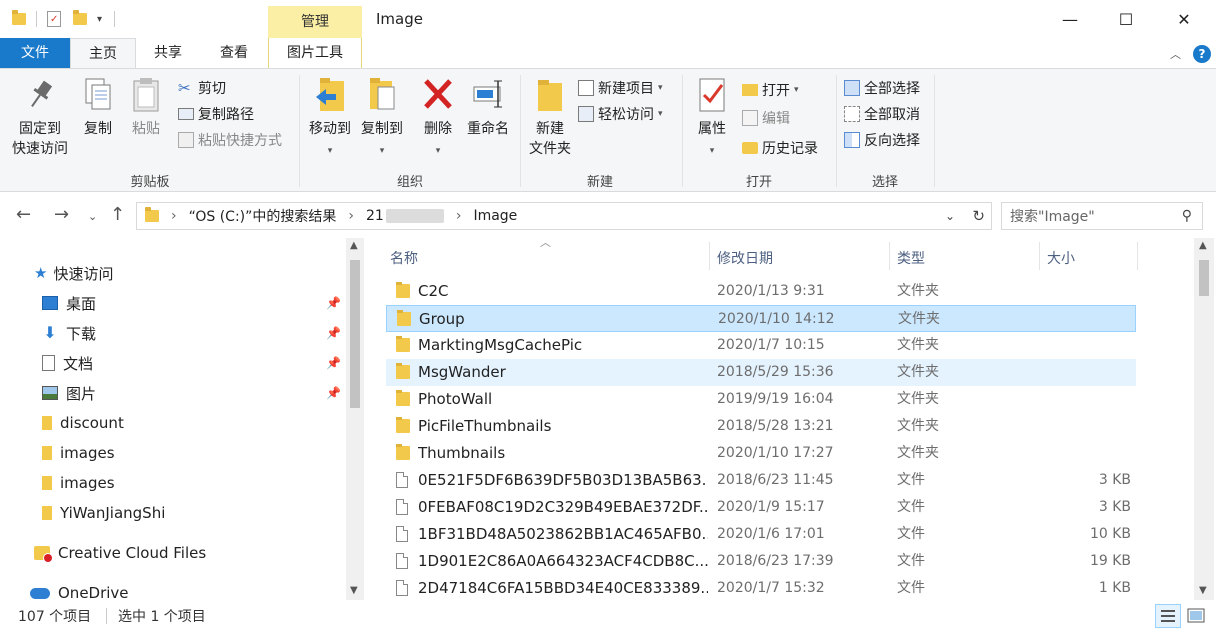 This screenshot has width=1216, height=630. I want to click on file-row: MsgWander 2018/5/29 15:36 文件夹, so click(761, 372).